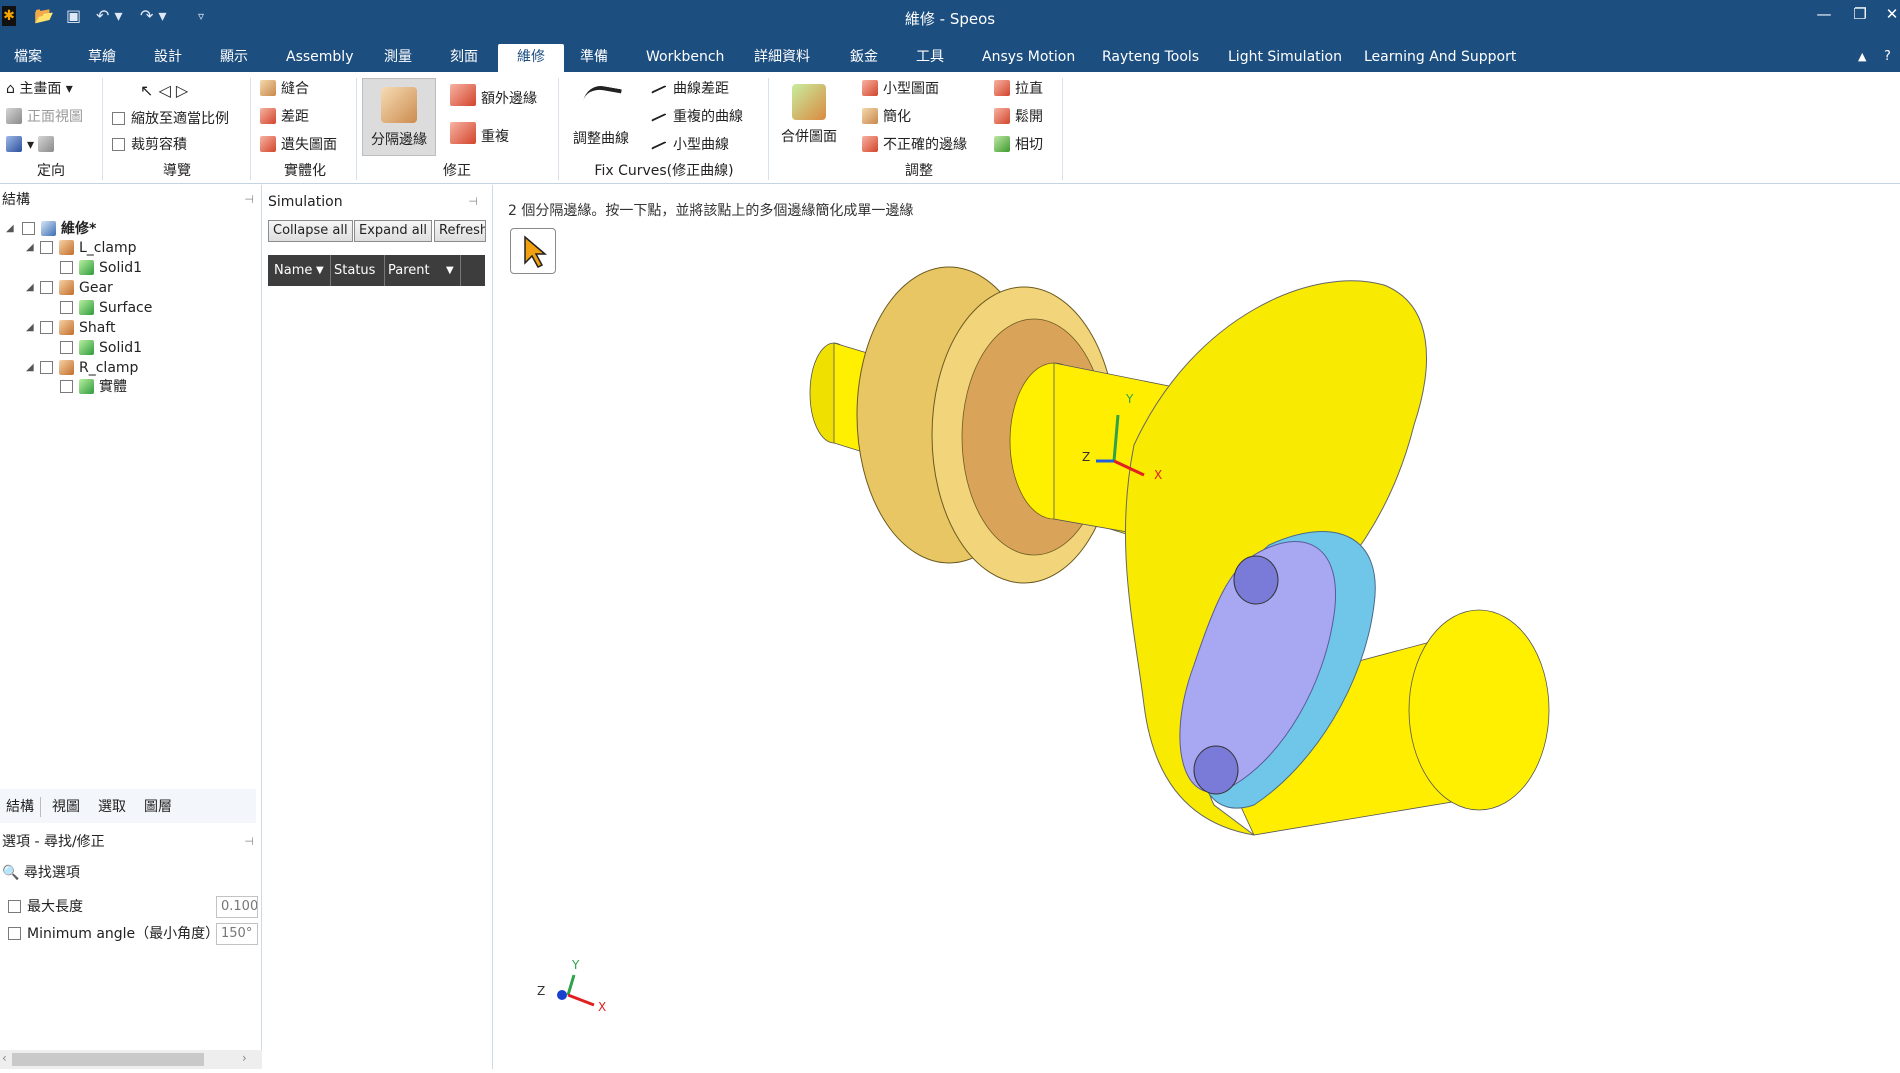  I want to click on tab-display: 顯示, so click(234, 58).